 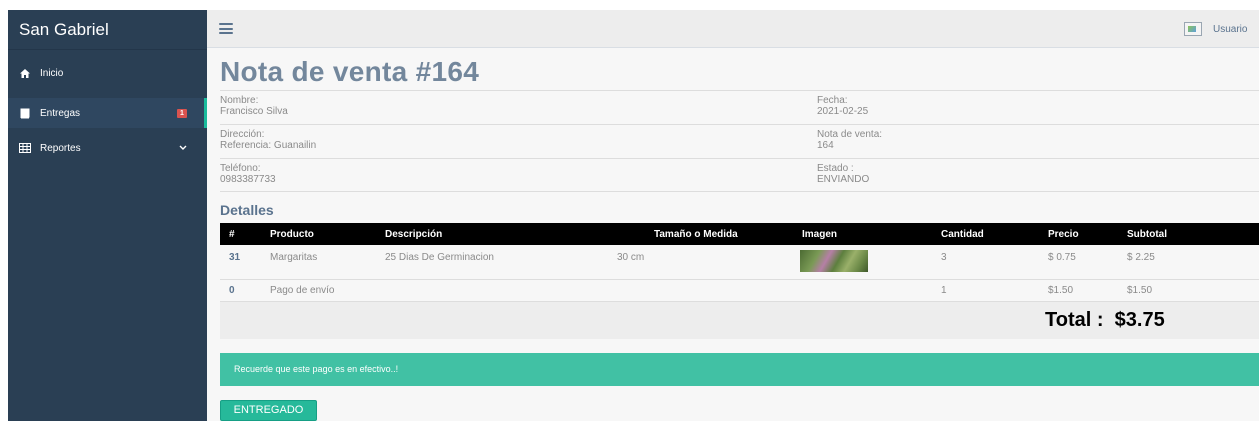 What do you see at coordinates (183, 148) in the screenshot?
I see `chevron-down-icon` at bounding box center [183, 148].